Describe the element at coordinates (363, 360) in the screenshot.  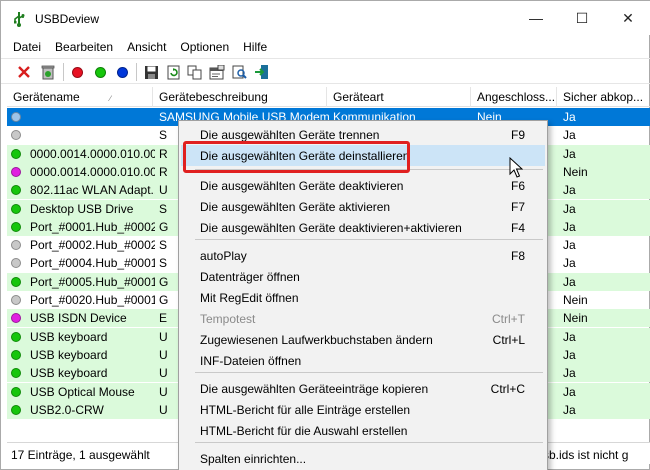
I see `context-menu-item: INF-Dateien öffnen` at that location.